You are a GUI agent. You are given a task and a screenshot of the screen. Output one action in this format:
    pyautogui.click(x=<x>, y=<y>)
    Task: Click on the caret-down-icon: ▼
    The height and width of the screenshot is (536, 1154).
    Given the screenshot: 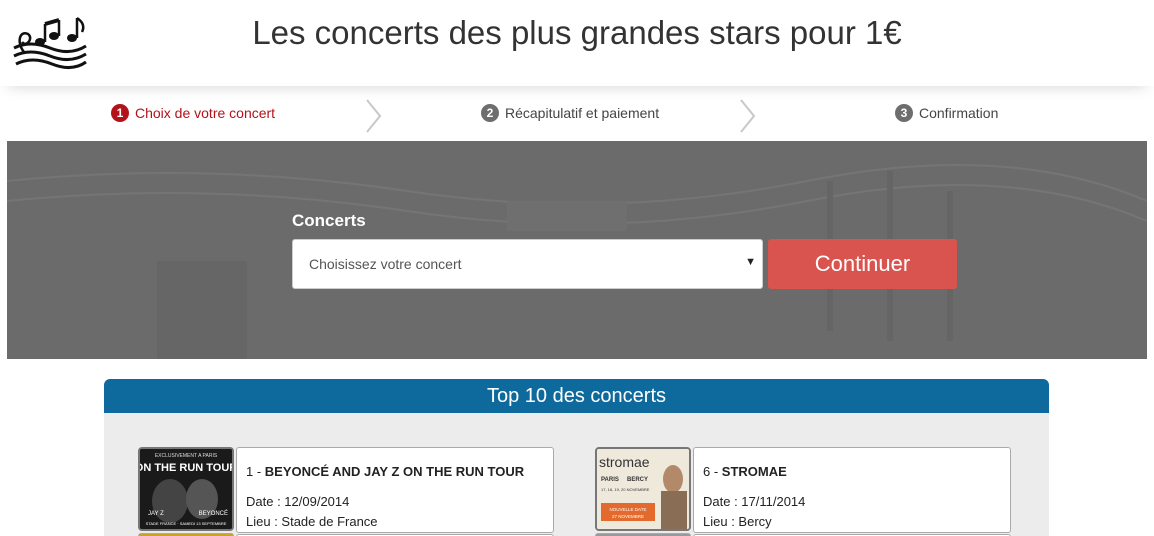 What is the action you would take?
    pyautogui.click(x=750, y=262)
    